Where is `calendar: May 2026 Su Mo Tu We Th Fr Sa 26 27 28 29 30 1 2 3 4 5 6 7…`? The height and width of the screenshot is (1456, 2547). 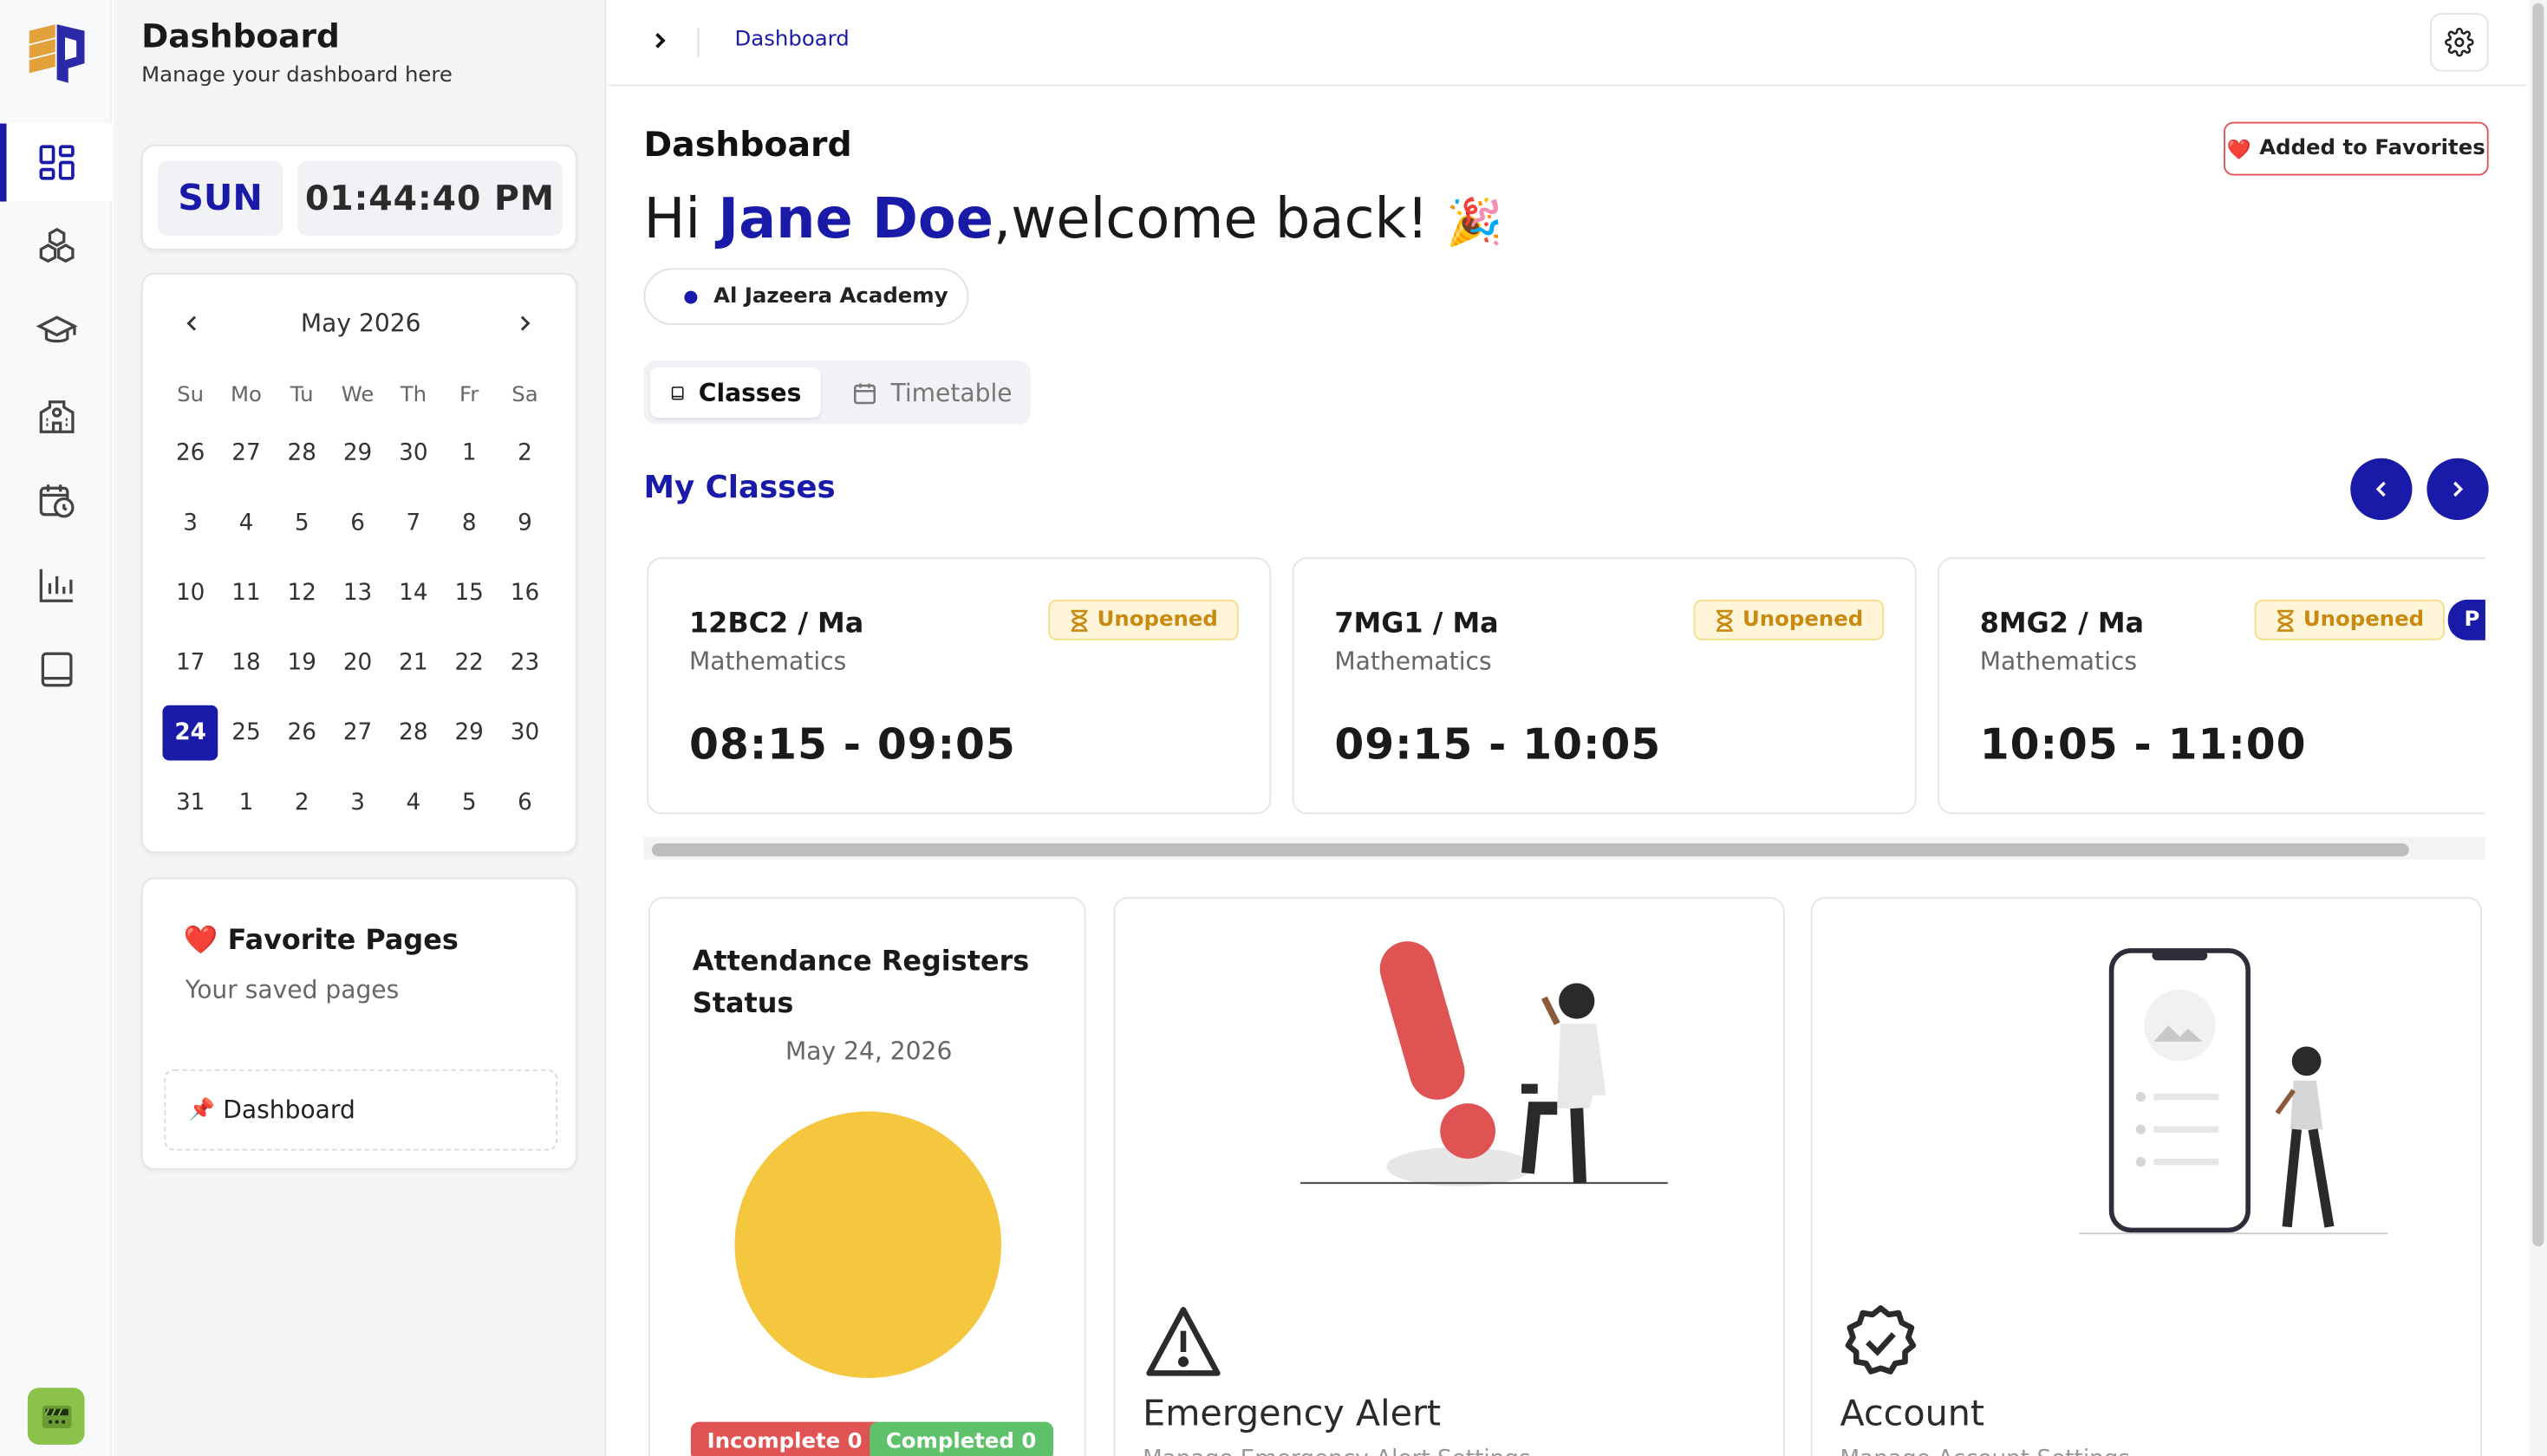 calendar: May 2026 Su Mo Tu We Th Fr Sa 26 27 28 29 30 1 2 3 4 5 6 7… is located at coordinates (359, 563).